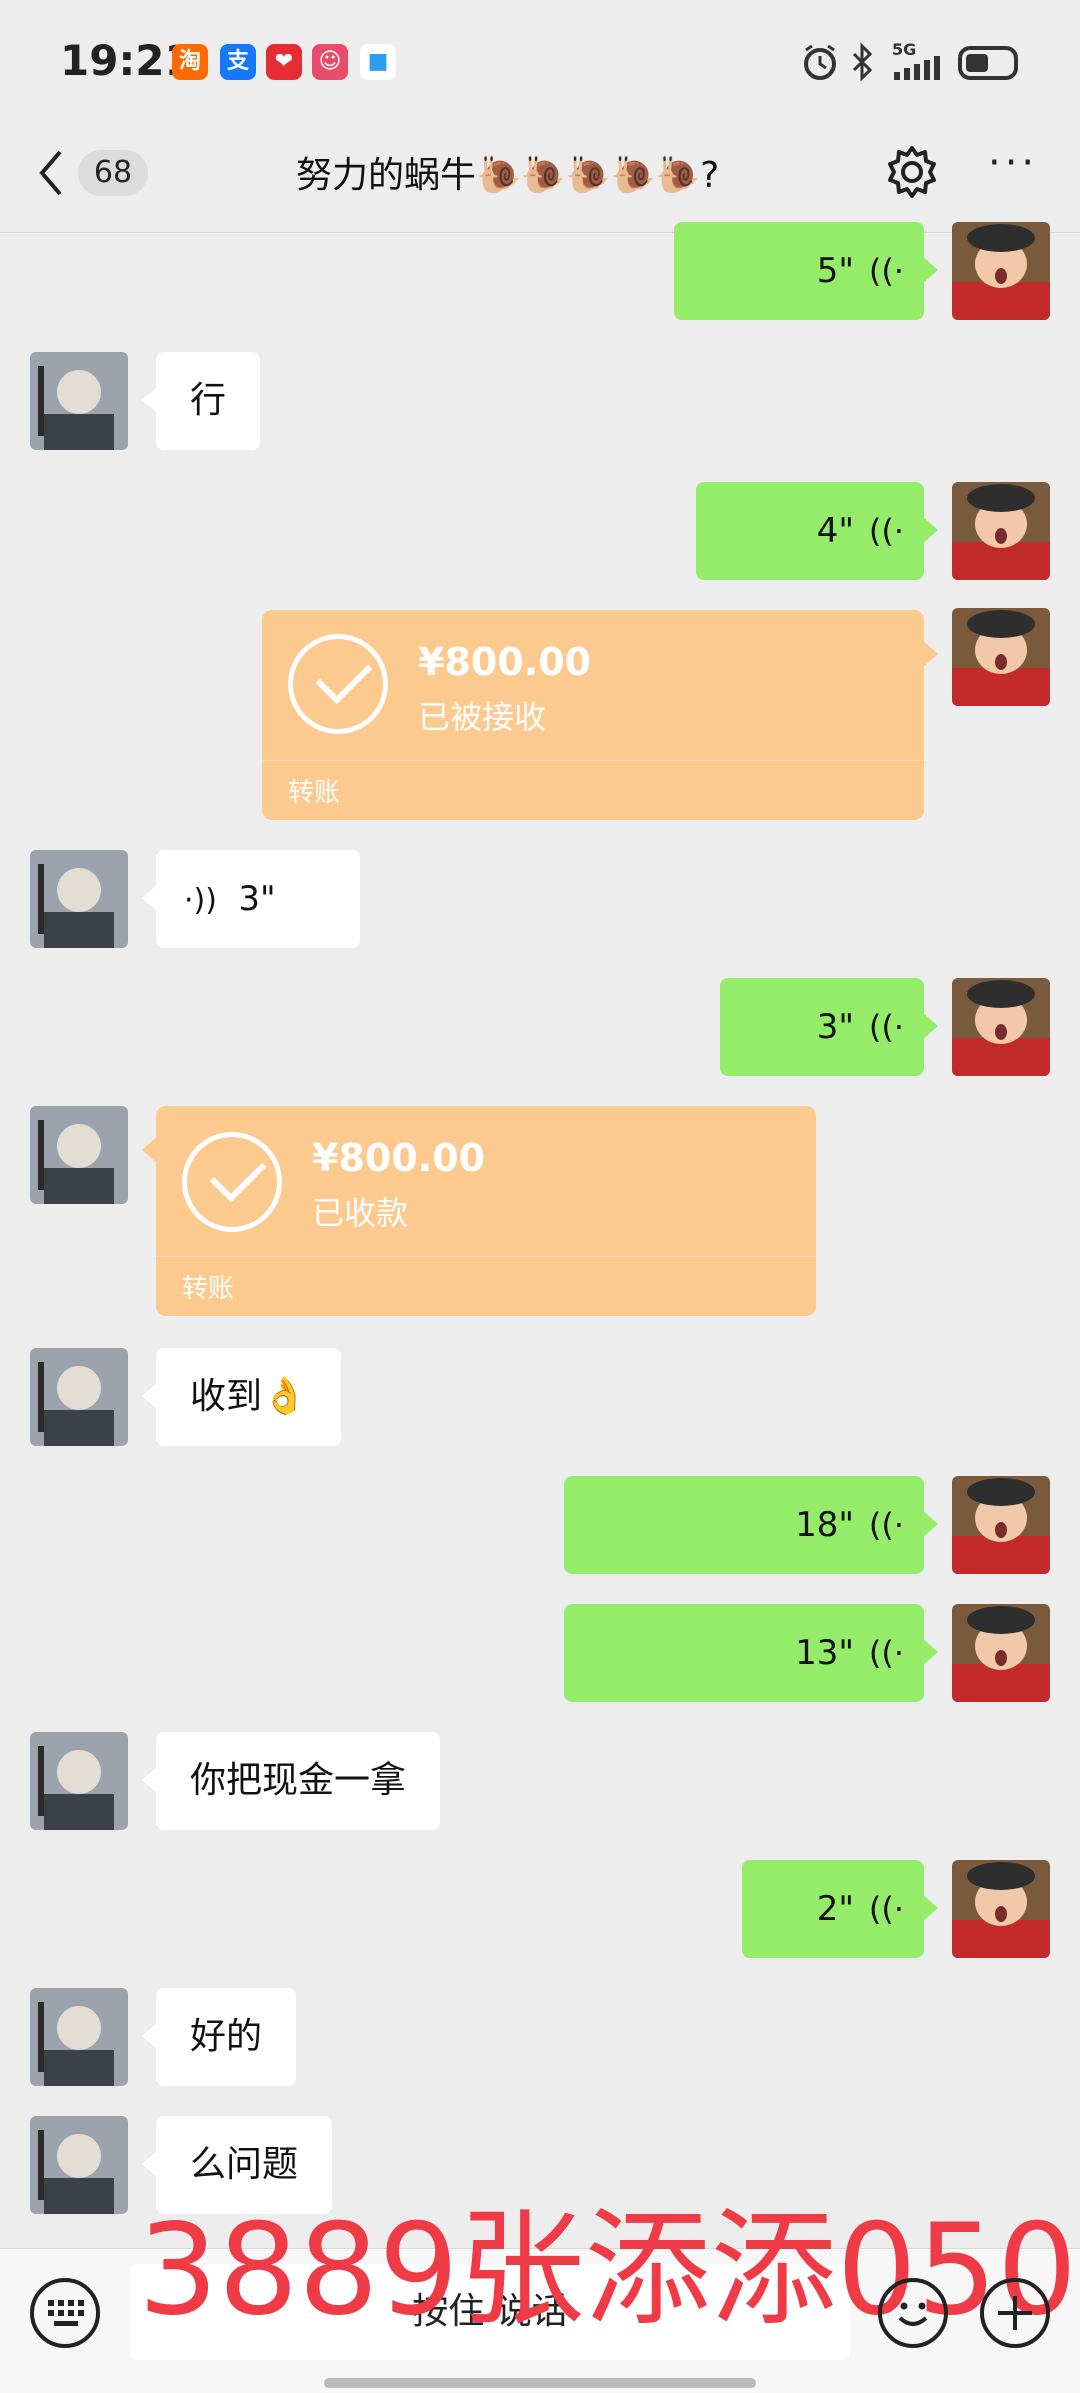 The height and width of the screenshot is (2393, 1080). I want to click on transfer-card-sent: ¥800.00 已被接收 转账, so click(600, 715).